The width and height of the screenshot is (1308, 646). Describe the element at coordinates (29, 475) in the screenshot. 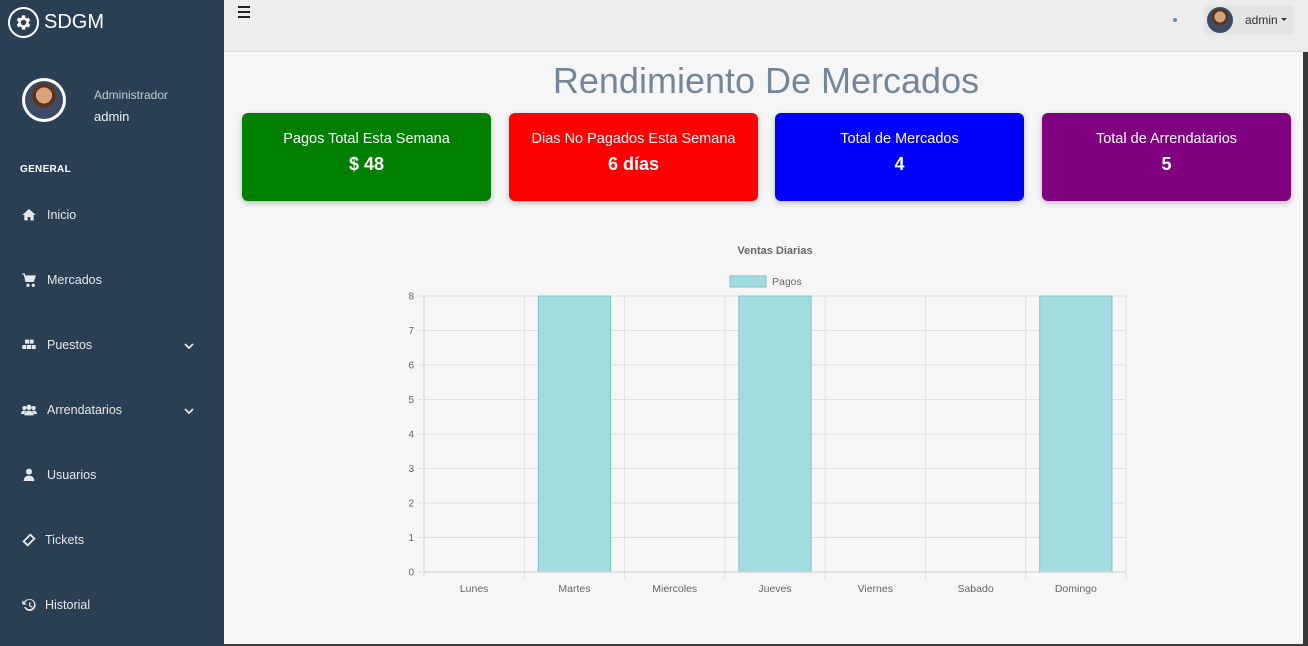

I see `user-icon` at that location.